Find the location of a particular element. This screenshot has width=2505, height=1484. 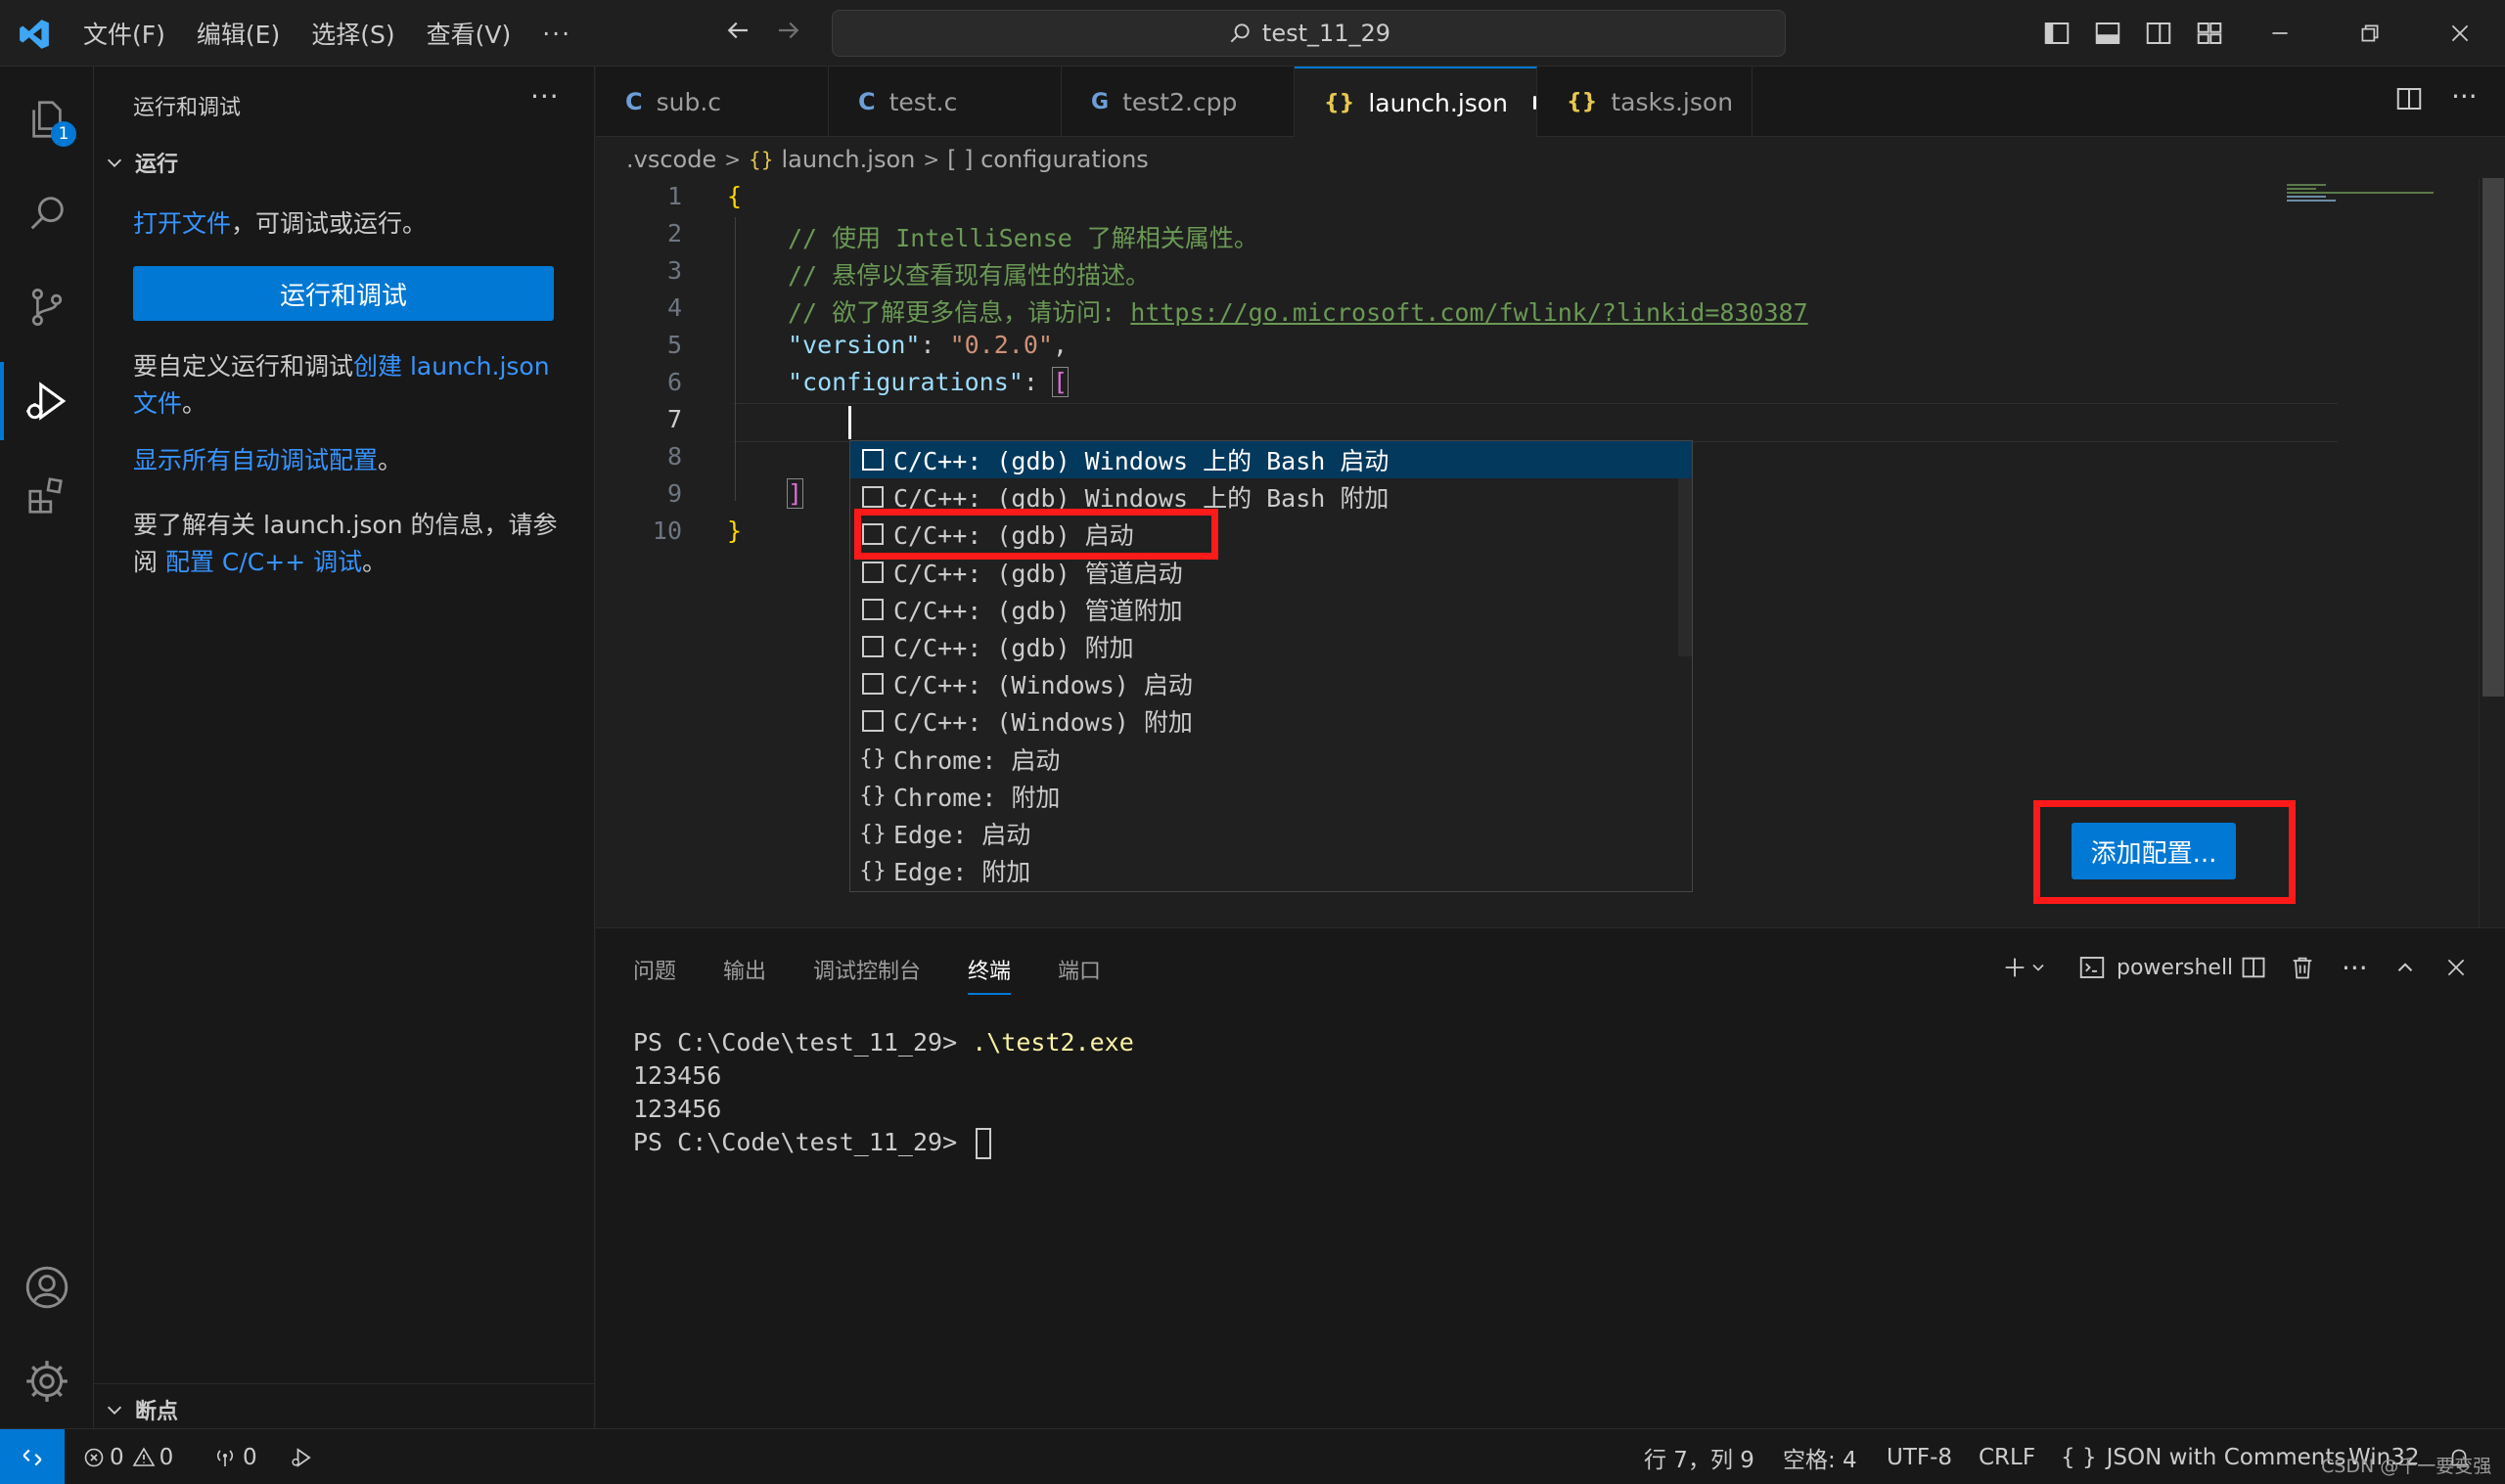

menu-file: 文件(F) is located at coordinates (124, 33).